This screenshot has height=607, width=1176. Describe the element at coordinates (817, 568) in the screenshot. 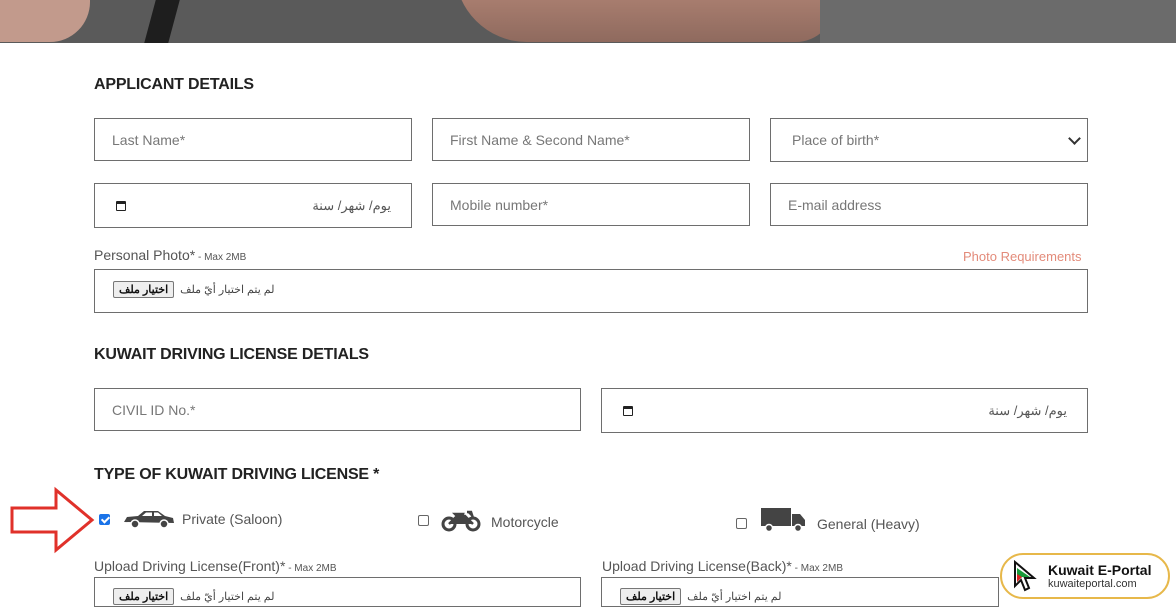

I see `upload-back-max: - Max 2MB` at that location.